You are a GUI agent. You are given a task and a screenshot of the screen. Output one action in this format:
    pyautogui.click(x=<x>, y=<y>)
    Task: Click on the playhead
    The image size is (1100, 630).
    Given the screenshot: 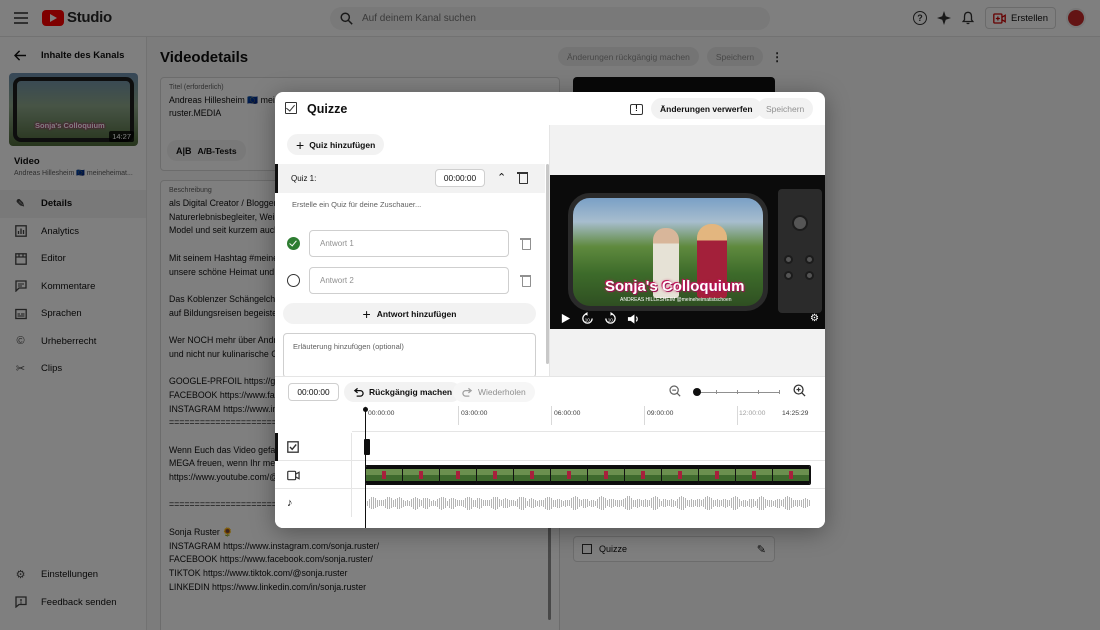 What is the action you would take?
    pyautogui.click(x=365, y=467)
    